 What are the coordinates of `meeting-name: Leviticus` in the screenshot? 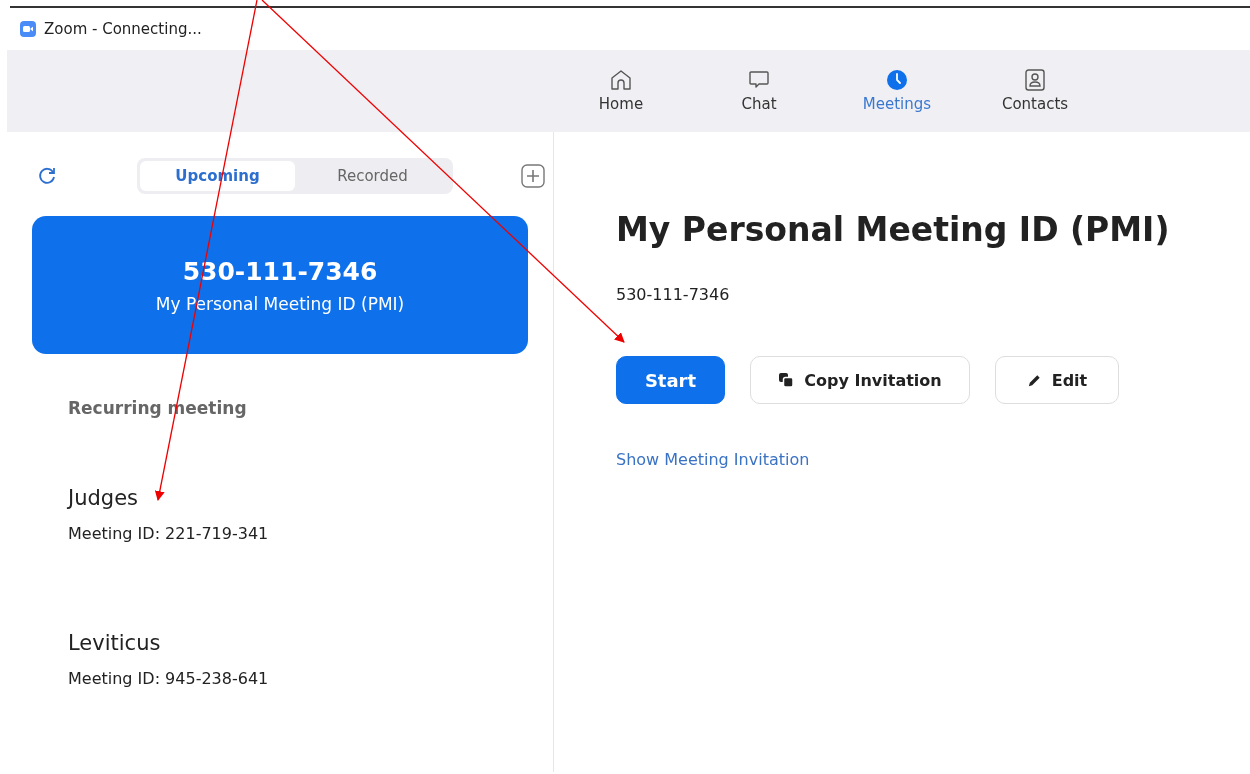 It's located at (114, 643).